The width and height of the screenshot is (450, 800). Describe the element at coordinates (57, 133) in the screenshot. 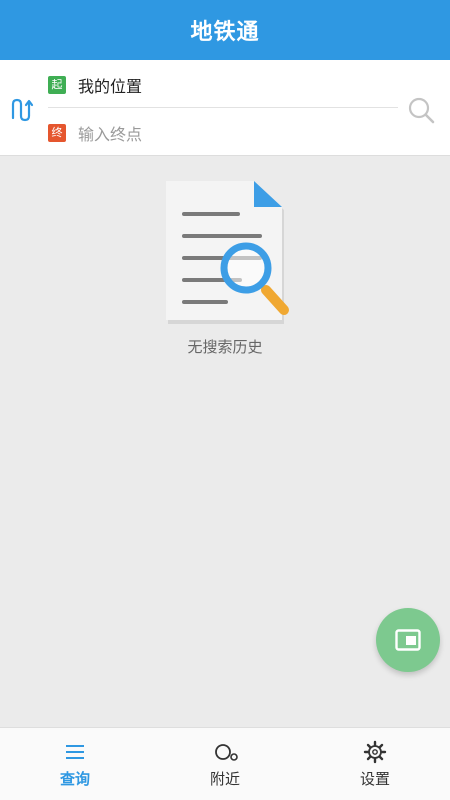

I see `end-badge: 终` at that location.